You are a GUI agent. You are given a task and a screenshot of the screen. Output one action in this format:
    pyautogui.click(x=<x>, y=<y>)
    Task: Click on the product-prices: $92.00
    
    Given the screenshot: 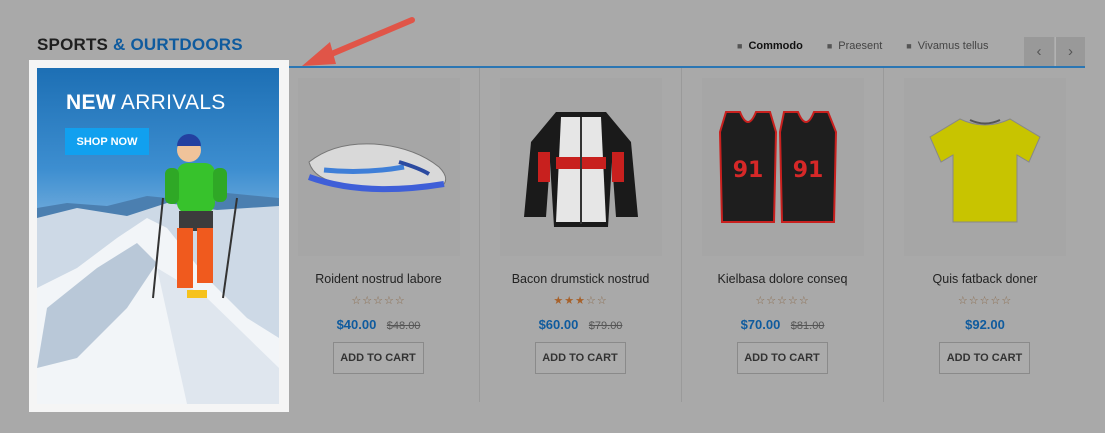 What is the action you would take?
    pyautogui.click(x=985, y=325)
    